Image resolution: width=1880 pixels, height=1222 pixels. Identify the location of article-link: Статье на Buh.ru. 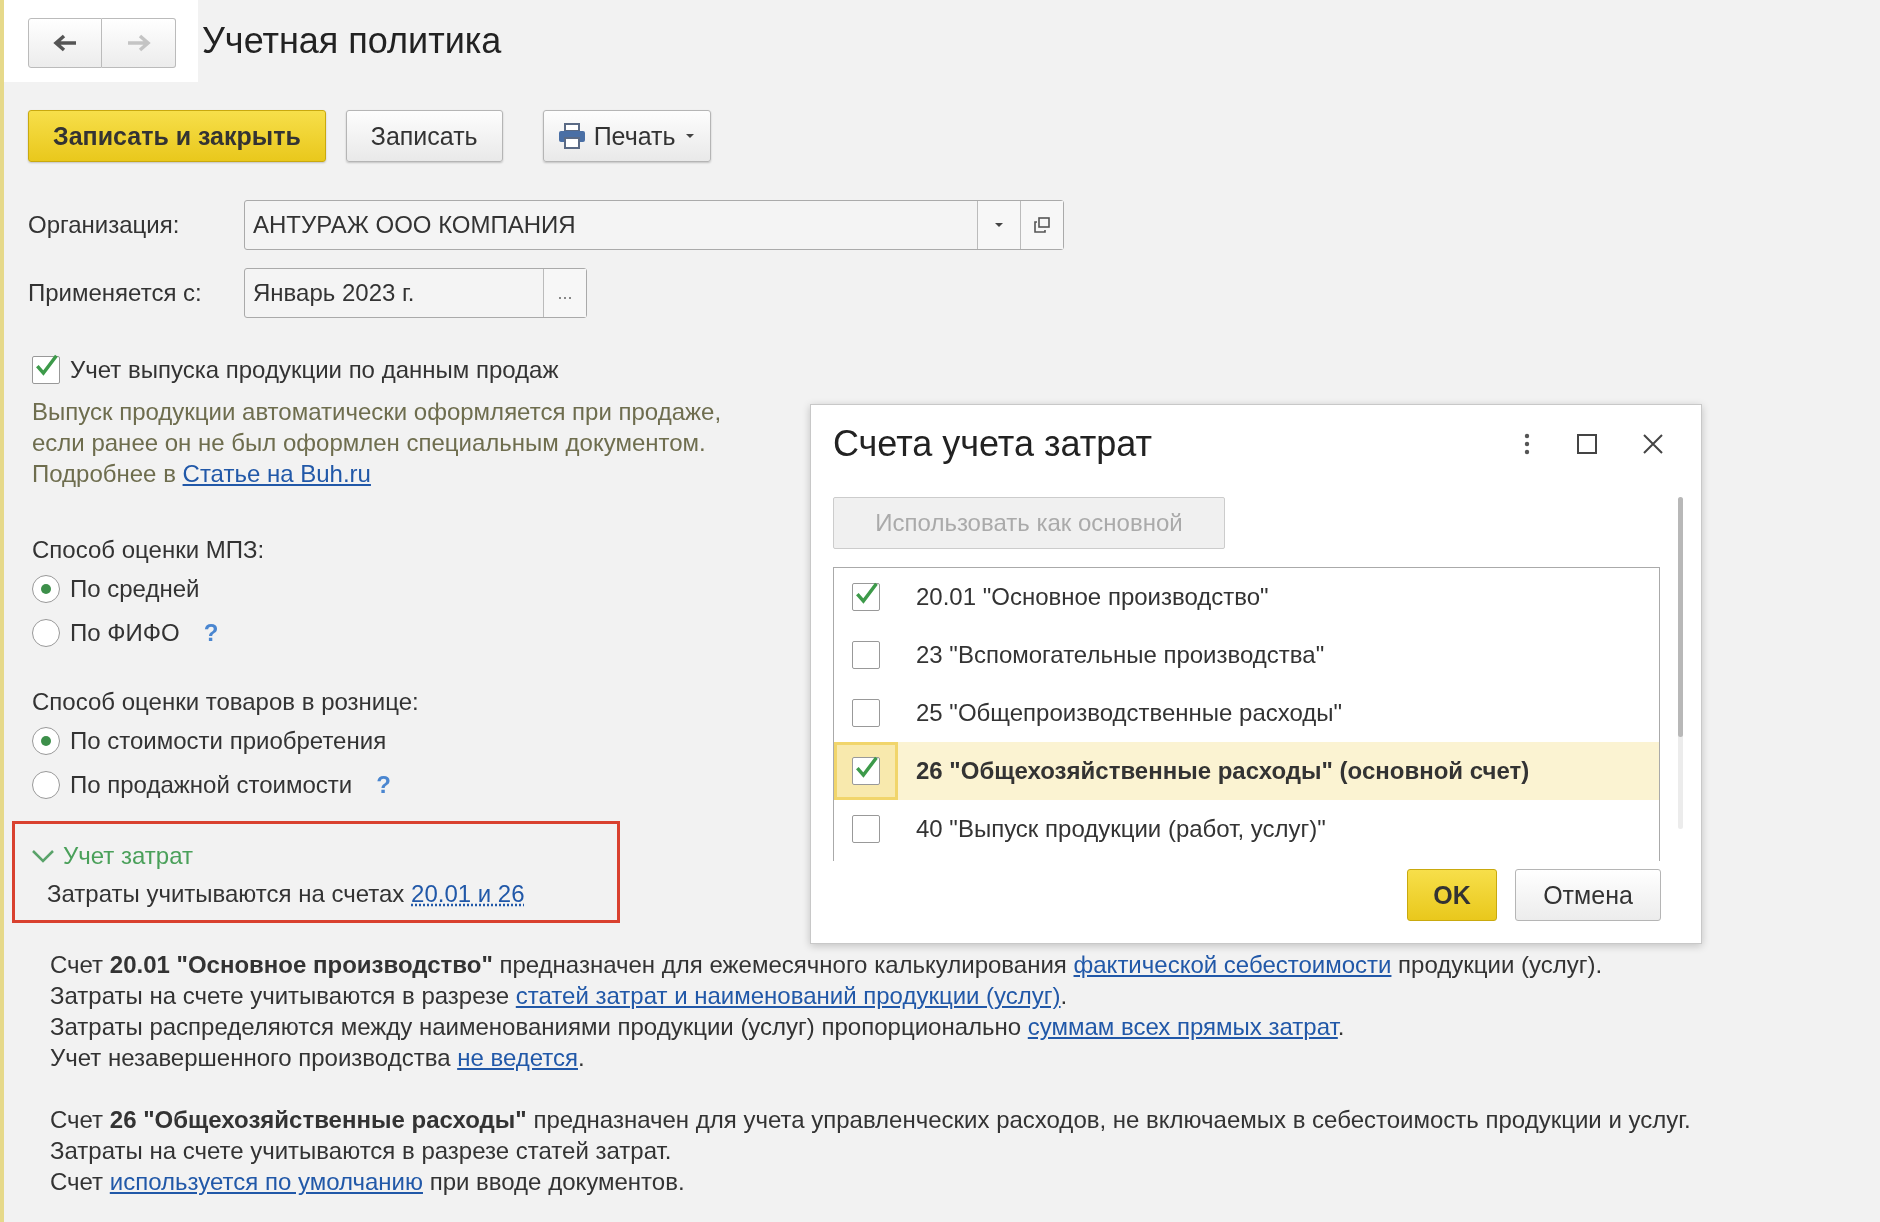
(276, 473).